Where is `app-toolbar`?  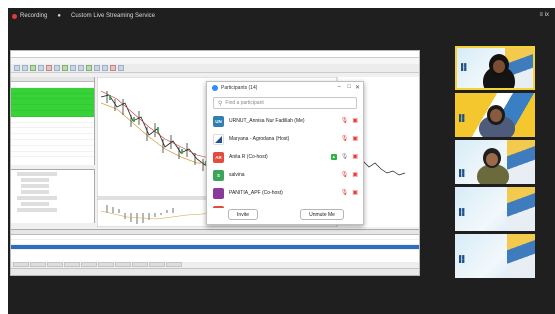 app-toolbar is located at coordinates (215, 68).